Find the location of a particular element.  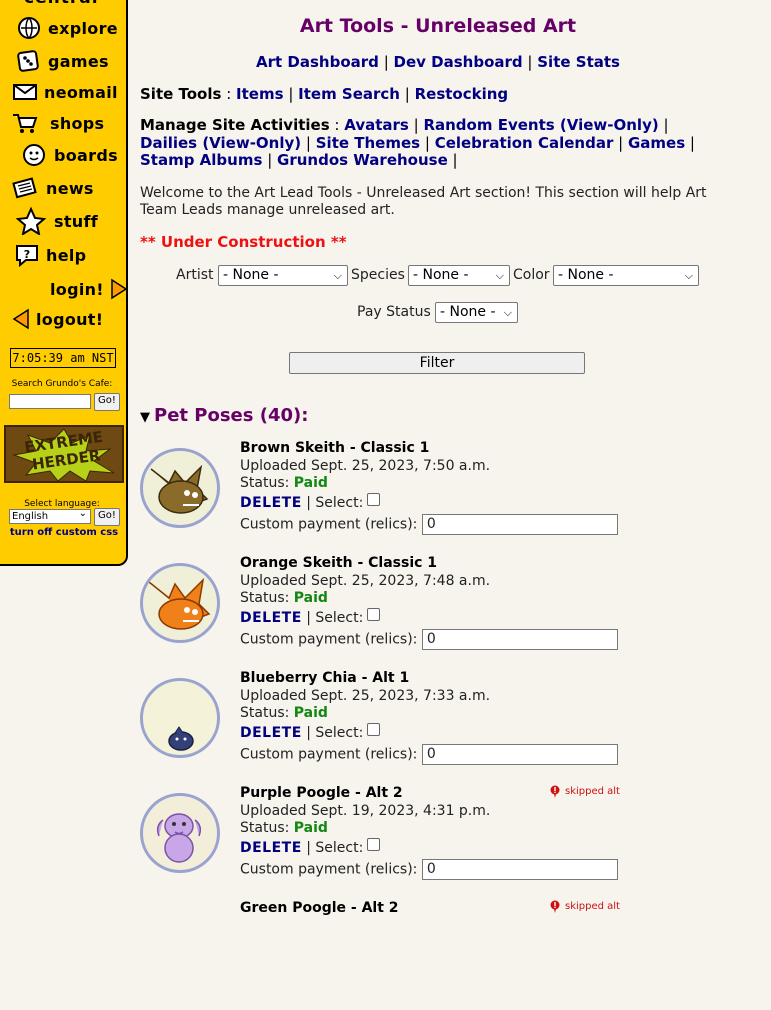

search-label: Search Grundo's Cafe: is located at coordinates (62, 384).